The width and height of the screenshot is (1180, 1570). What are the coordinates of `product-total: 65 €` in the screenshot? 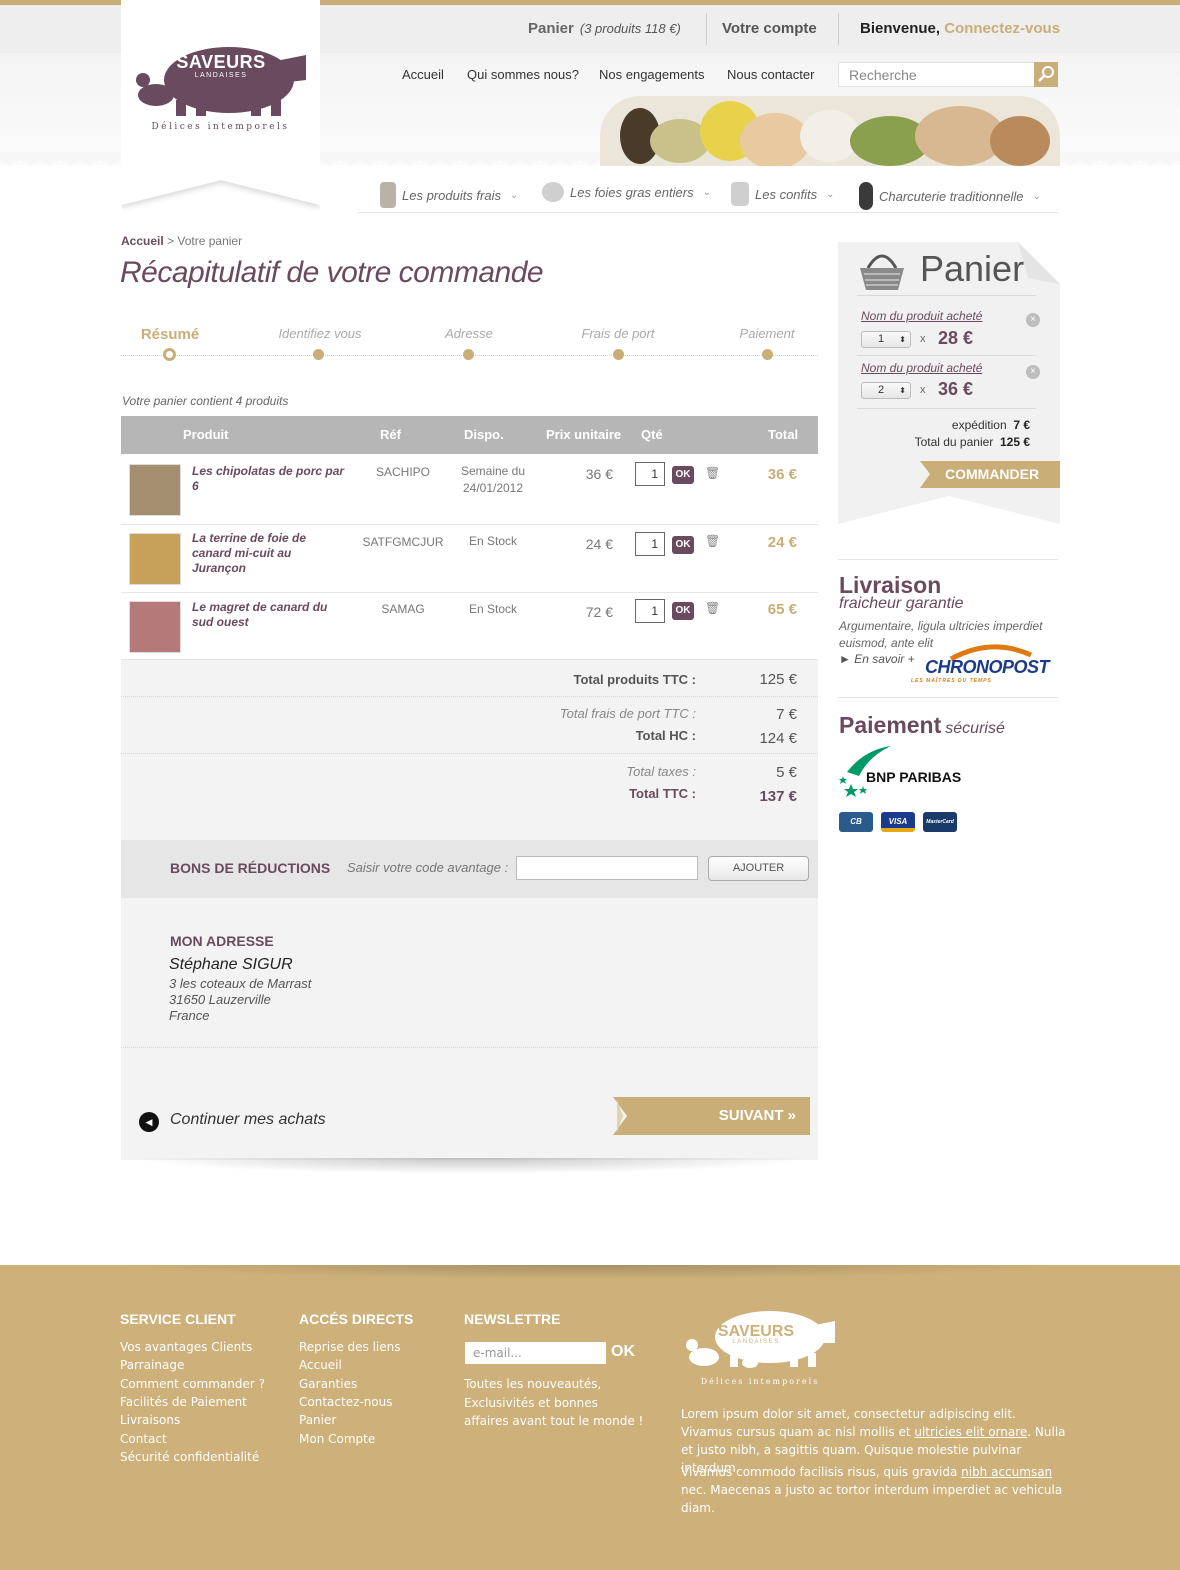 It's located at (782, 609).